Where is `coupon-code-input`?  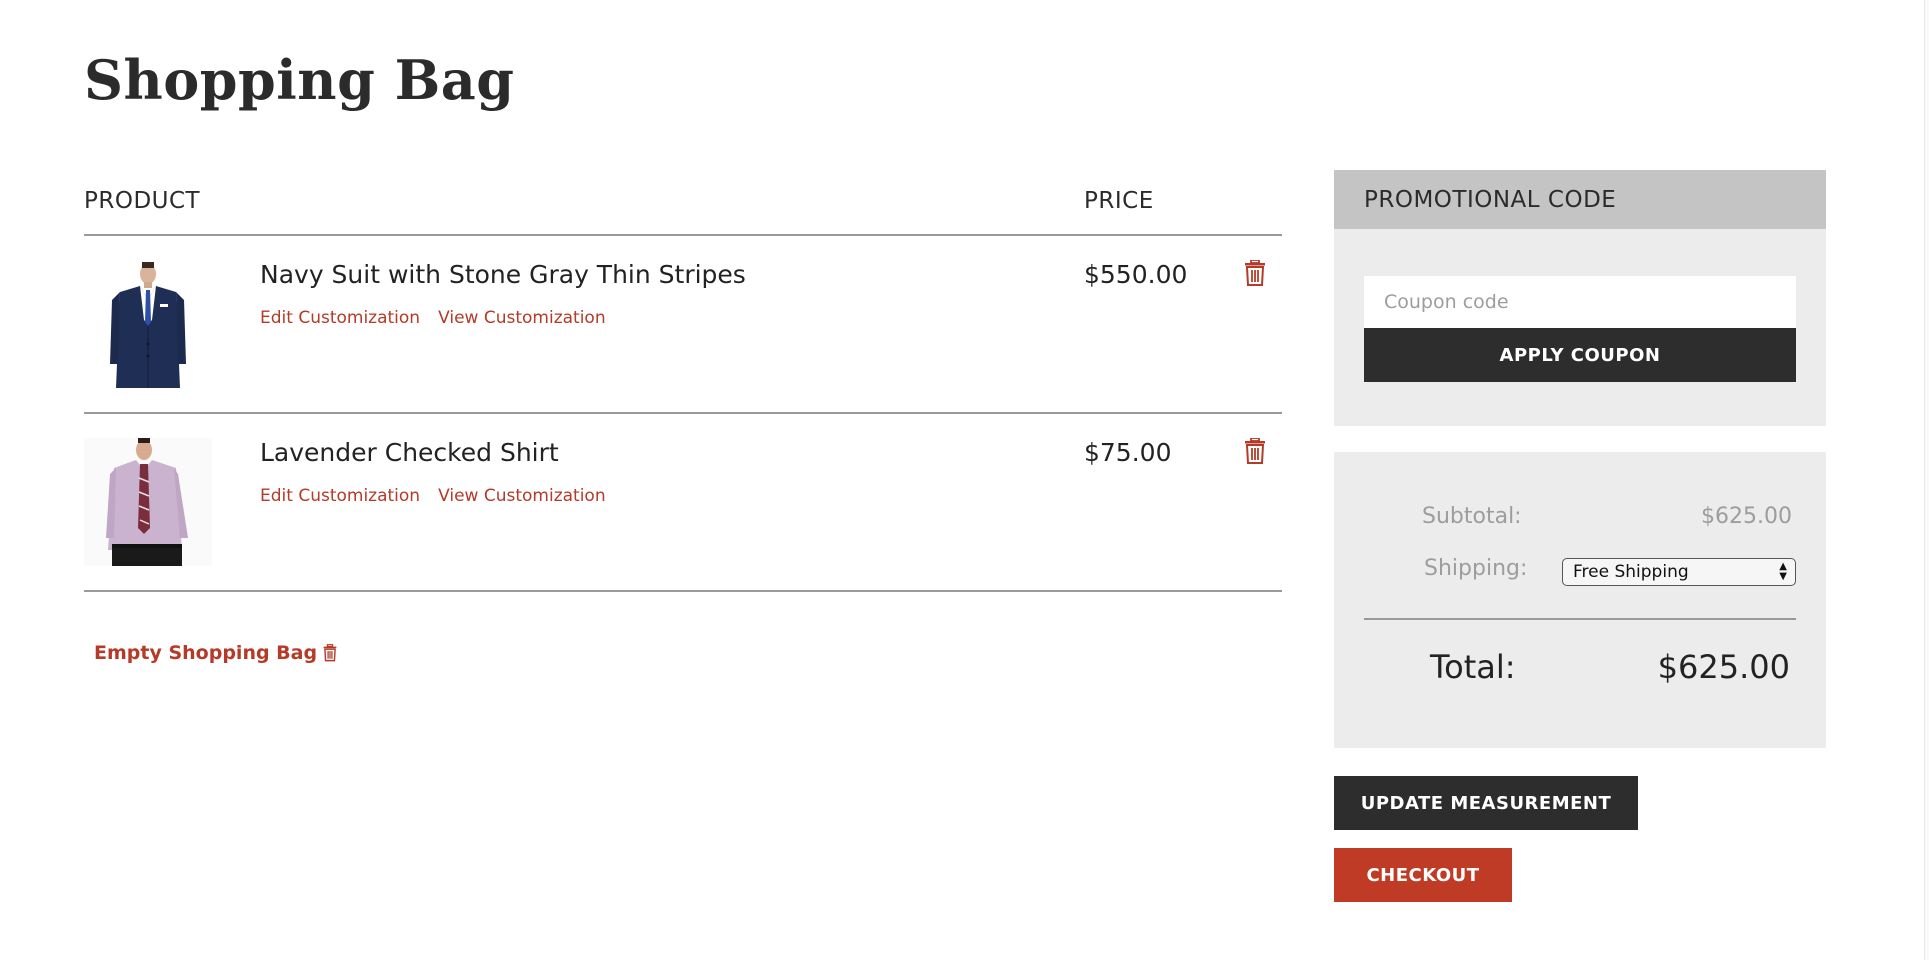 coupon-code-input is located at coordinates (1580, 302).